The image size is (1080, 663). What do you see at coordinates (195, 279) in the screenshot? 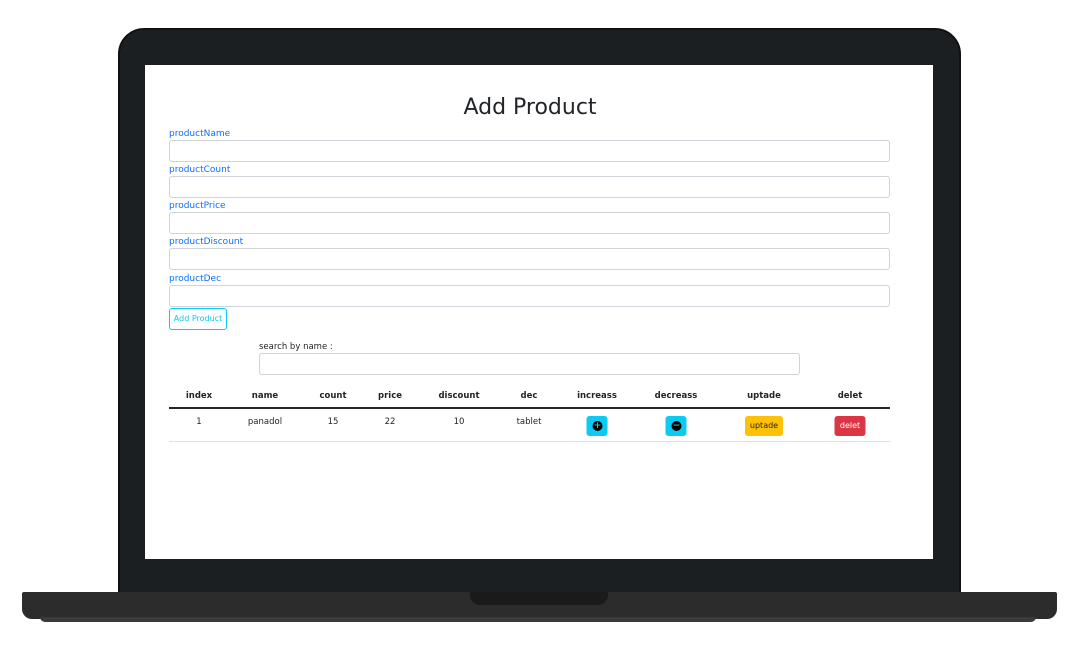
I see `product-dec-label: productDec` at bounding box center [195, 279].